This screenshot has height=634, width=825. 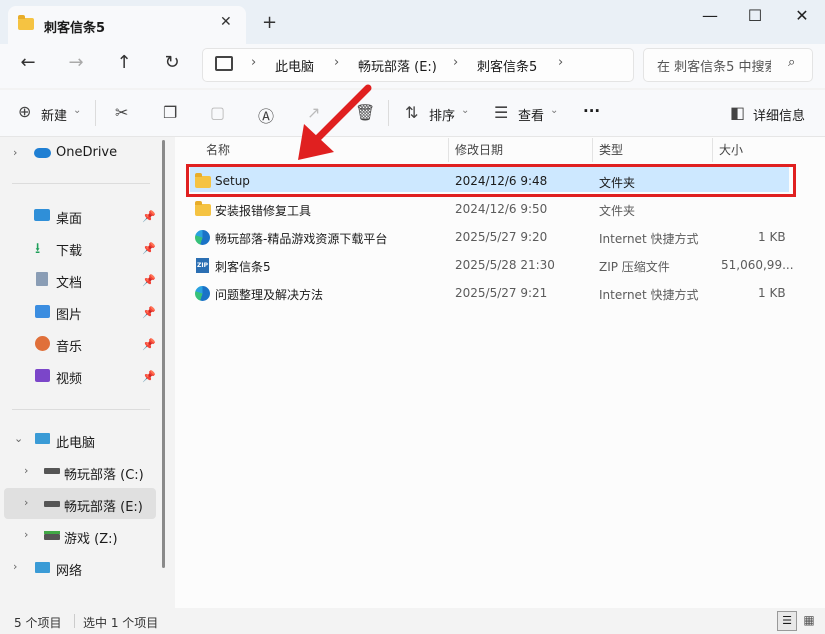 What do you see at coordinates (81, 183) in the screenshot?
I see `sidebar-divider` at bounding box center [81, 183].